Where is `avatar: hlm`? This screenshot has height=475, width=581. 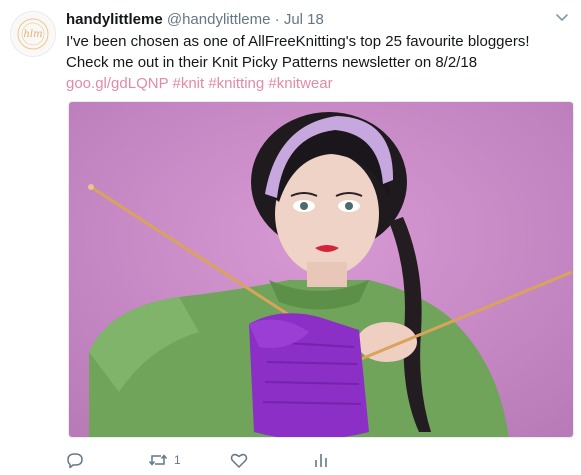
avatar: hlm is located at coordinates (33, 34).